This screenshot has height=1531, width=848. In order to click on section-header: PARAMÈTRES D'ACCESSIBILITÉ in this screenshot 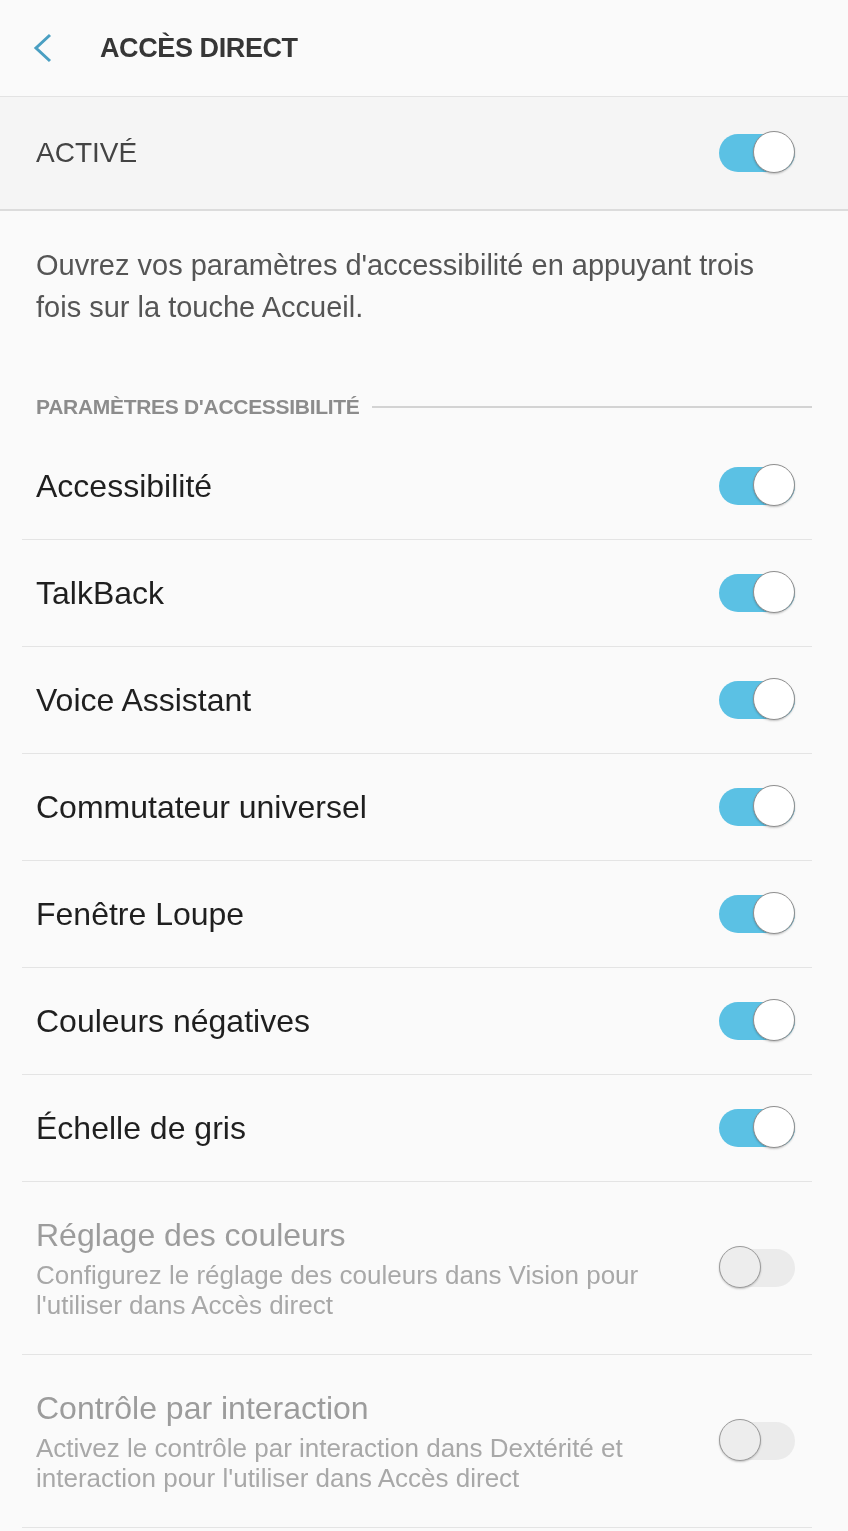, I will do `click(198, 407)`.